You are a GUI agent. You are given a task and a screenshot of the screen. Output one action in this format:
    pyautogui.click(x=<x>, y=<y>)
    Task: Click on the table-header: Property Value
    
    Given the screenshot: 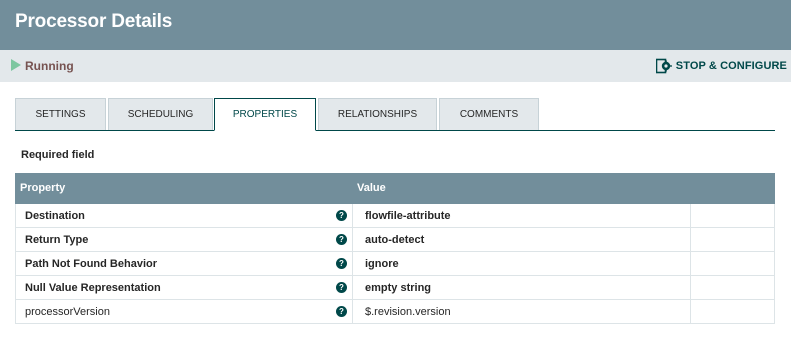 What is the action you would take?
    pyautogui.click(x=395, y=188)
    